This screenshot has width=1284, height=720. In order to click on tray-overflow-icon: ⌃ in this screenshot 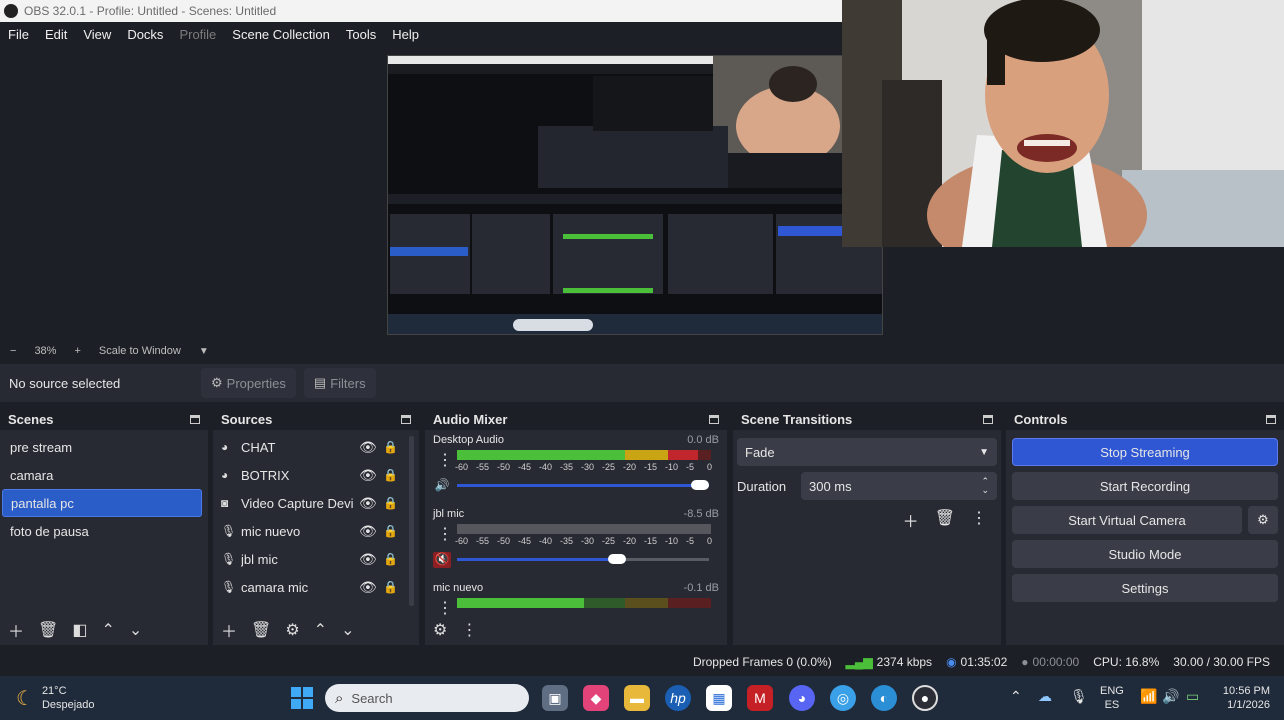, I will do `click(1016, 696)`.